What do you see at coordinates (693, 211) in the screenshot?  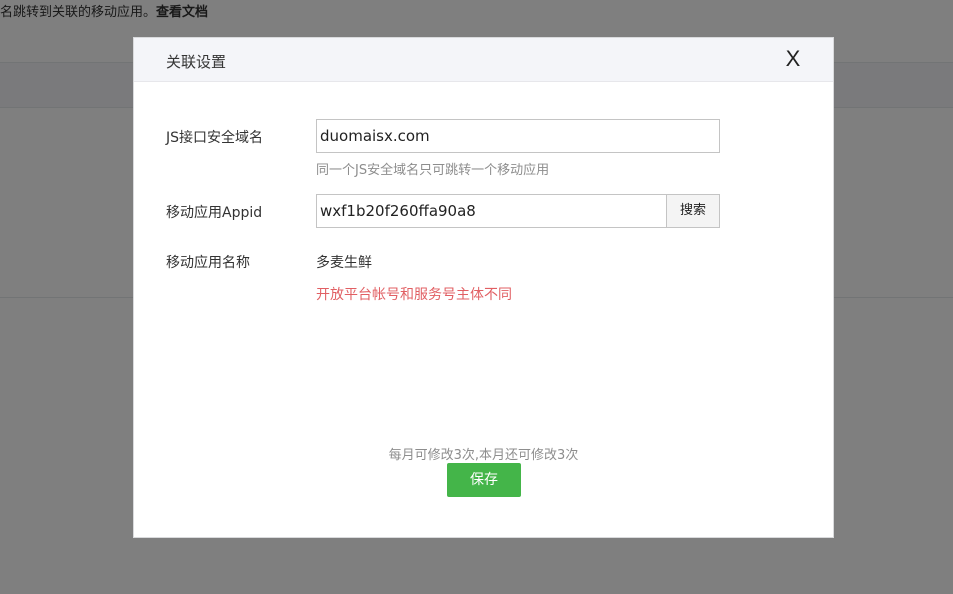 I see `search-button: 搜索` at bounding box center [693, 211].